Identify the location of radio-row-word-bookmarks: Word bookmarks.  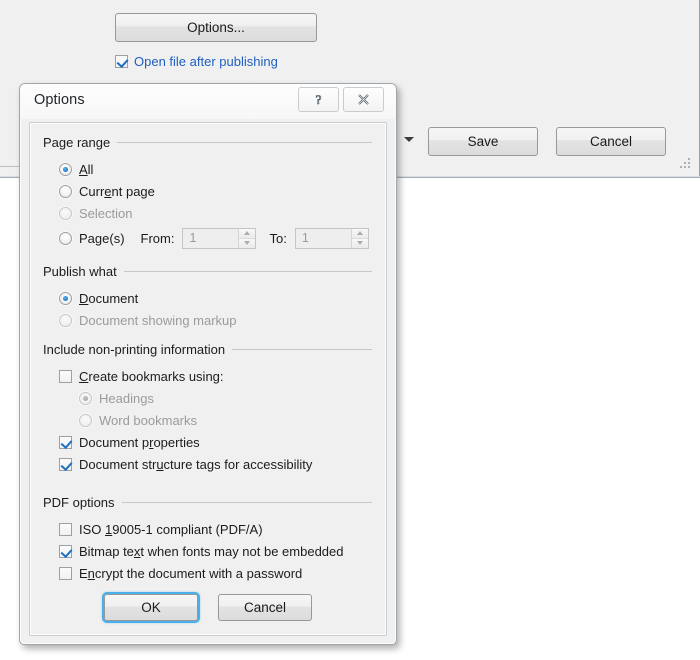
(208, 420).